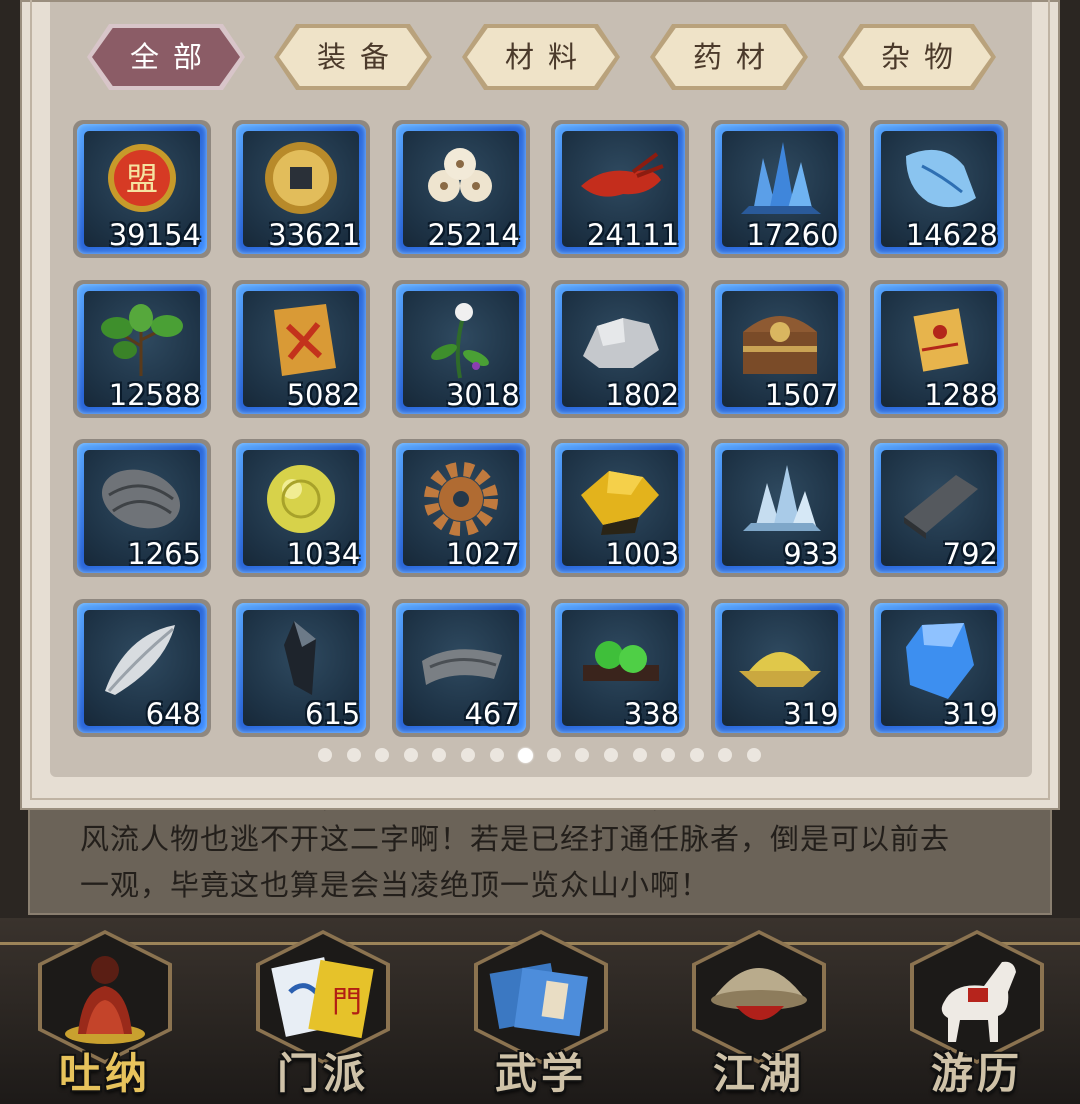  I want to click on inventory-item: 5082, so click(301, 348).